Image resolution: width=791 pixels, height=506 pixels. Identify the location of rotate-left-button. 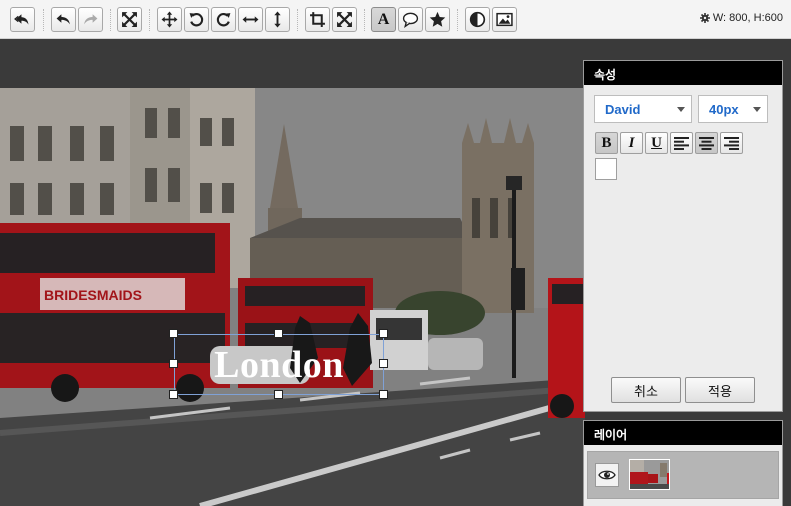
(196, 19).